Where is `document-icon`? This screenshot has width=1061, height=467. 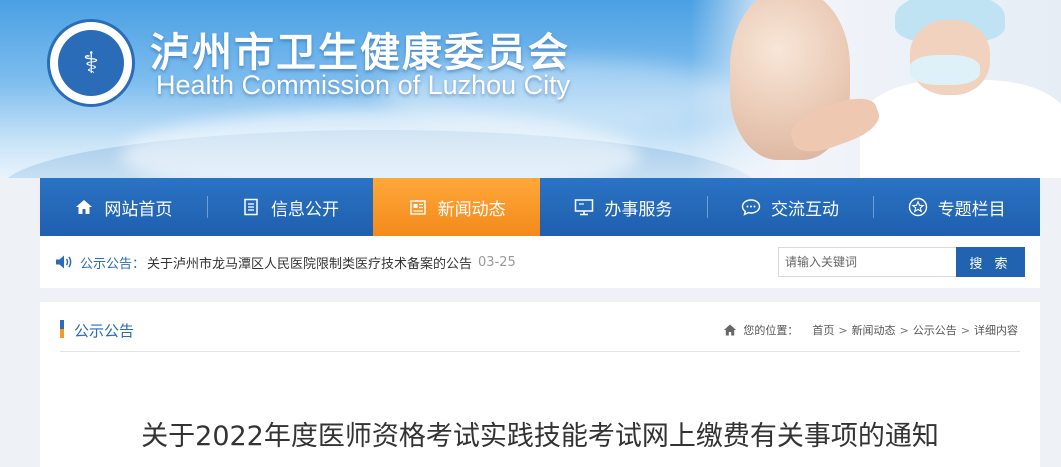 document-icon is located at coordinates (251, 207).